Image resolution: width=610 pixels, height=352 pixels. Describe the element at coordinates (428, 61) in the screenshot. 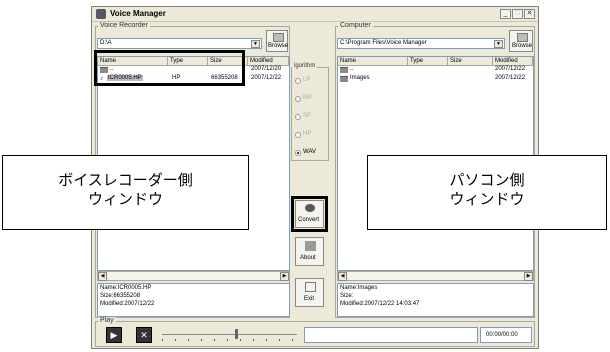

I see `col-type: Type` at that location.